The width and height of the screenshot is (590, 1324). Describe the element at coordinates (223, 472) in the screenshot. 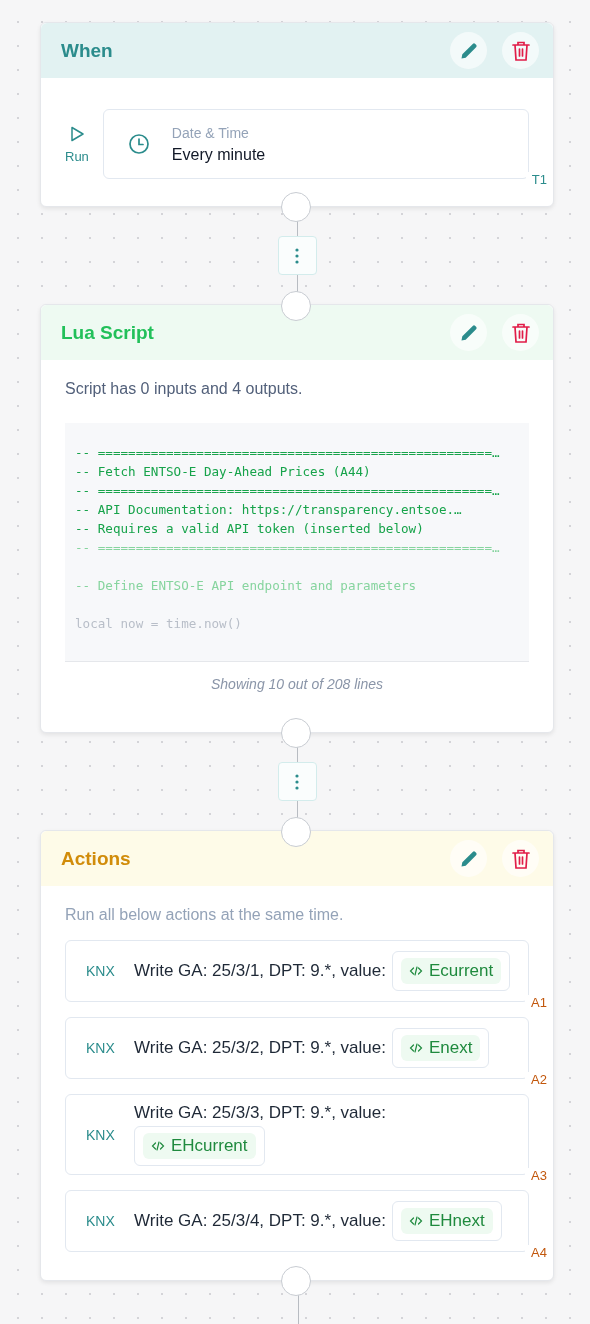

I see `code-line: -- Fetch ENTSO-E Day-Ahead Prices (A44)` at that location.